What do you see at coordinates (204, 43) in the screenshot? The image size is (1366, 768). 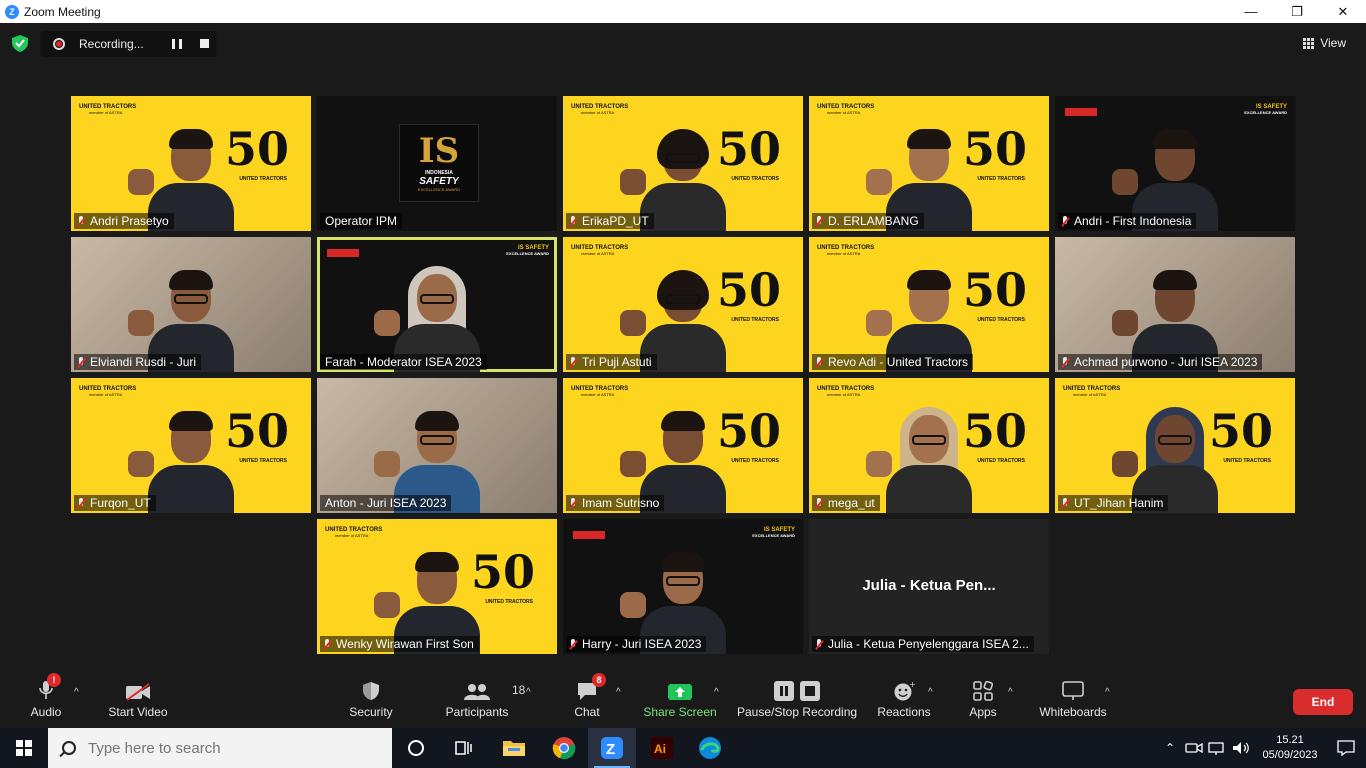 I see `stop-recording-icon` at bounding box center [204, 43].